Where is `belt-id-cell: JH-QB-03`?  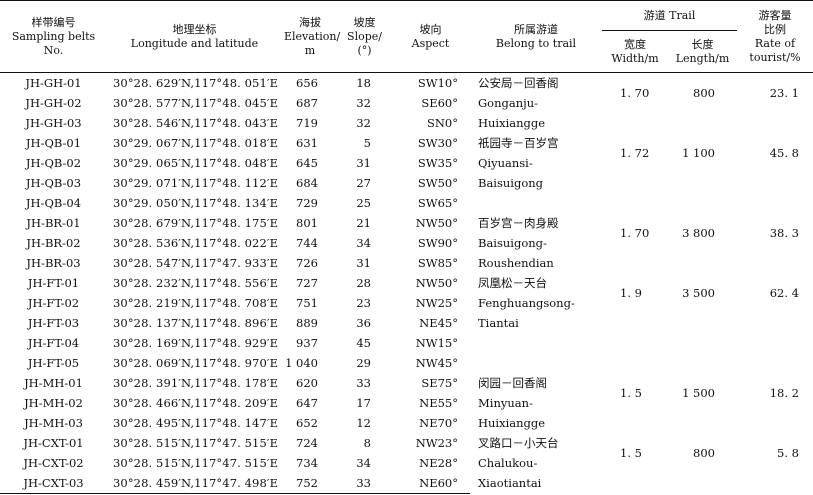 belt-id-cell: JH-QB-03 is located at coordinates (53, 183).